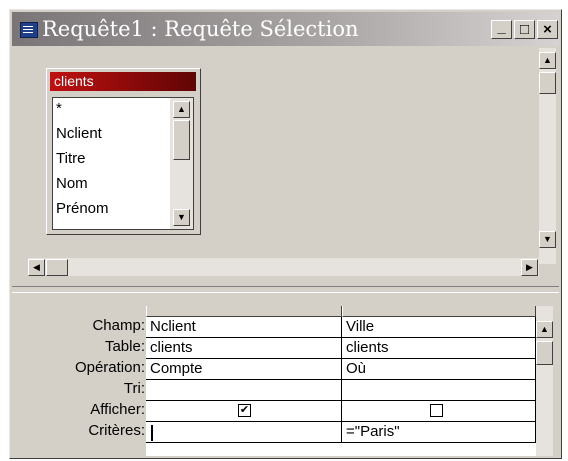  Describe the element at coordinates (501, 29) in the screenshot. I see `minimize-button: _` at that location.